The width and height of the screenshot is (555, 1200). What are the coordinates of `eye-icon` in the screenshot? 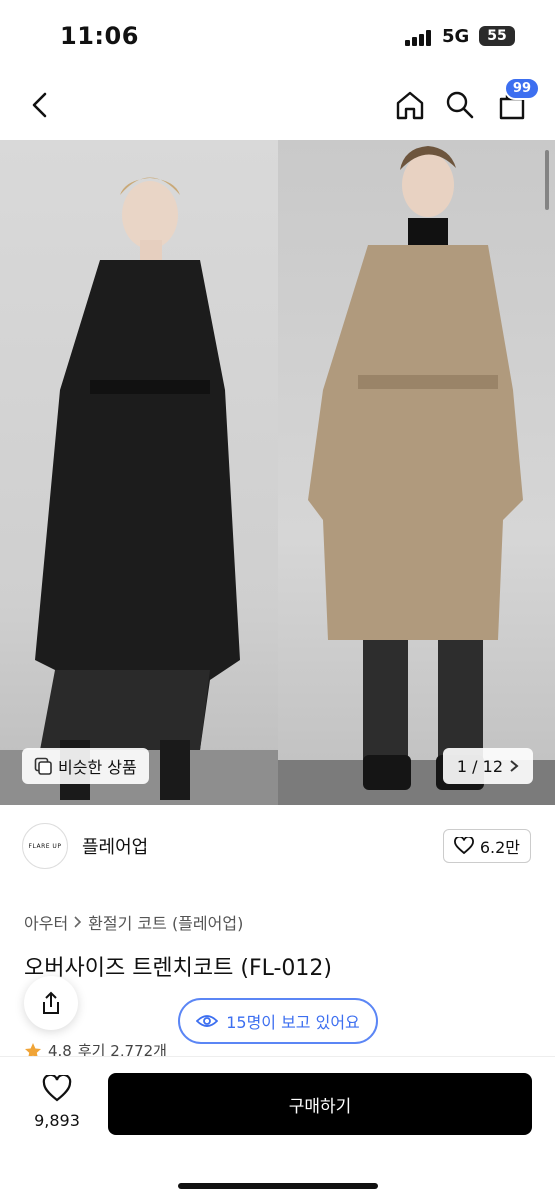 It's located at (207, 1021).